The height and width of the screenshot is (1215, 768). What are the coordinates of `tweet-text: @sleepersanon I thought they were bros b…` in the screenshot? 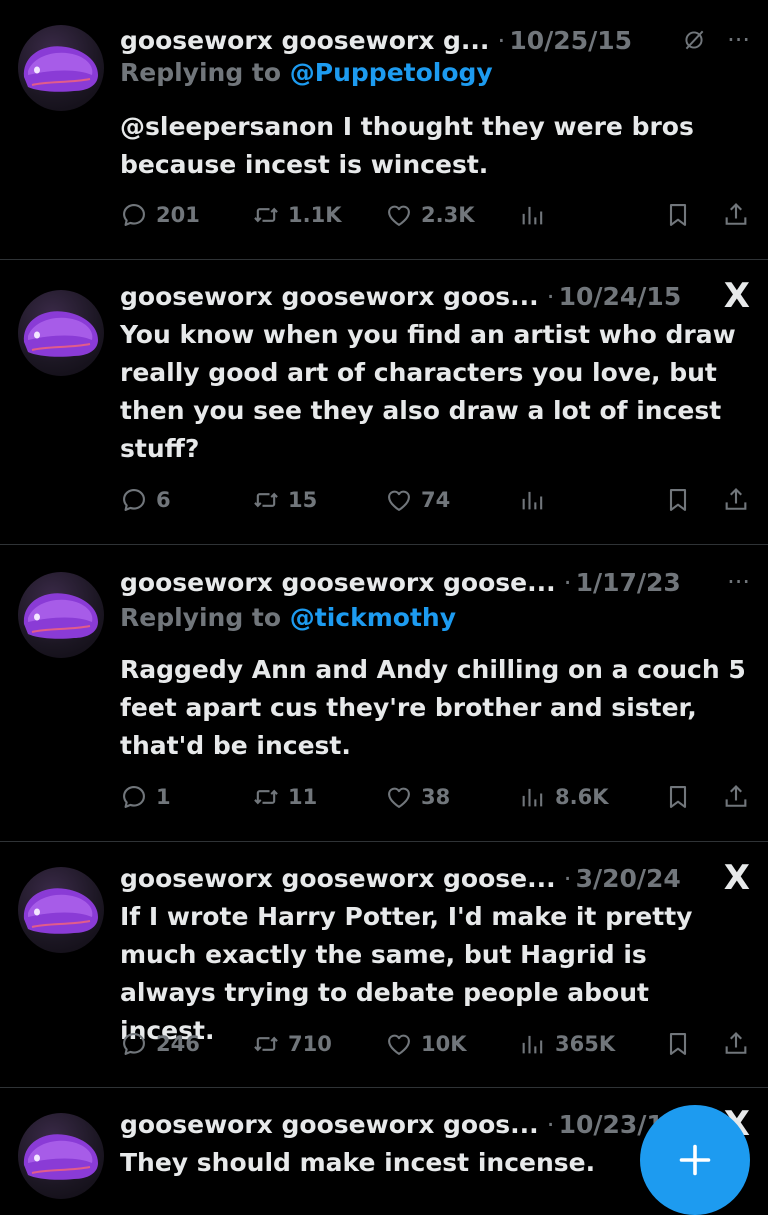 It's located at (407, 145).